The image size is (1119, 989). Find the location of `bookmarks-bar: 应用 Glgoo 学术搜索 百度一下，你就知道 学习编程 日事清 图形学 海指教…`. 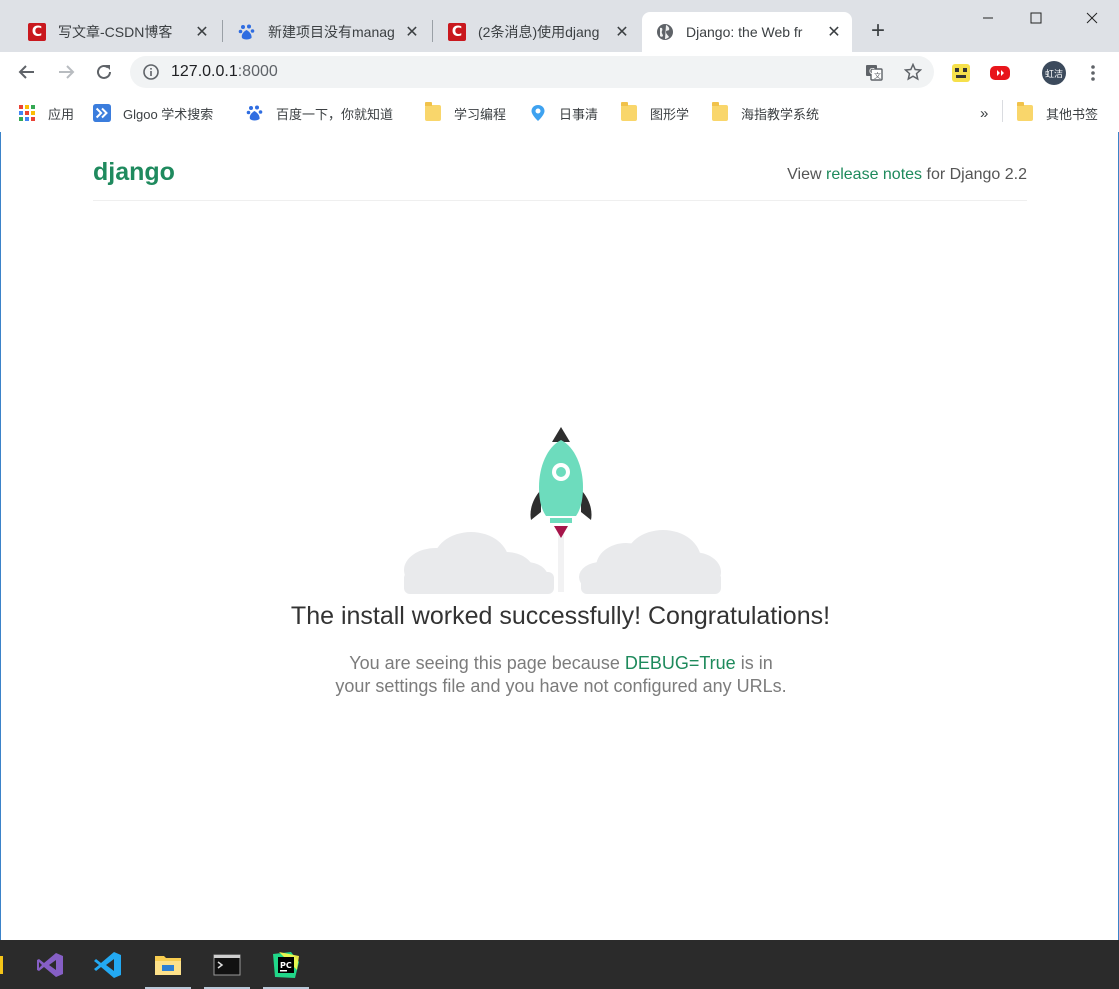

bookmarks-bar: 应用 Glgoo 学术搜索 百度一下，你就知道 学习编程 日事清 图形学 海指教… is located at coordinates (559, 112).